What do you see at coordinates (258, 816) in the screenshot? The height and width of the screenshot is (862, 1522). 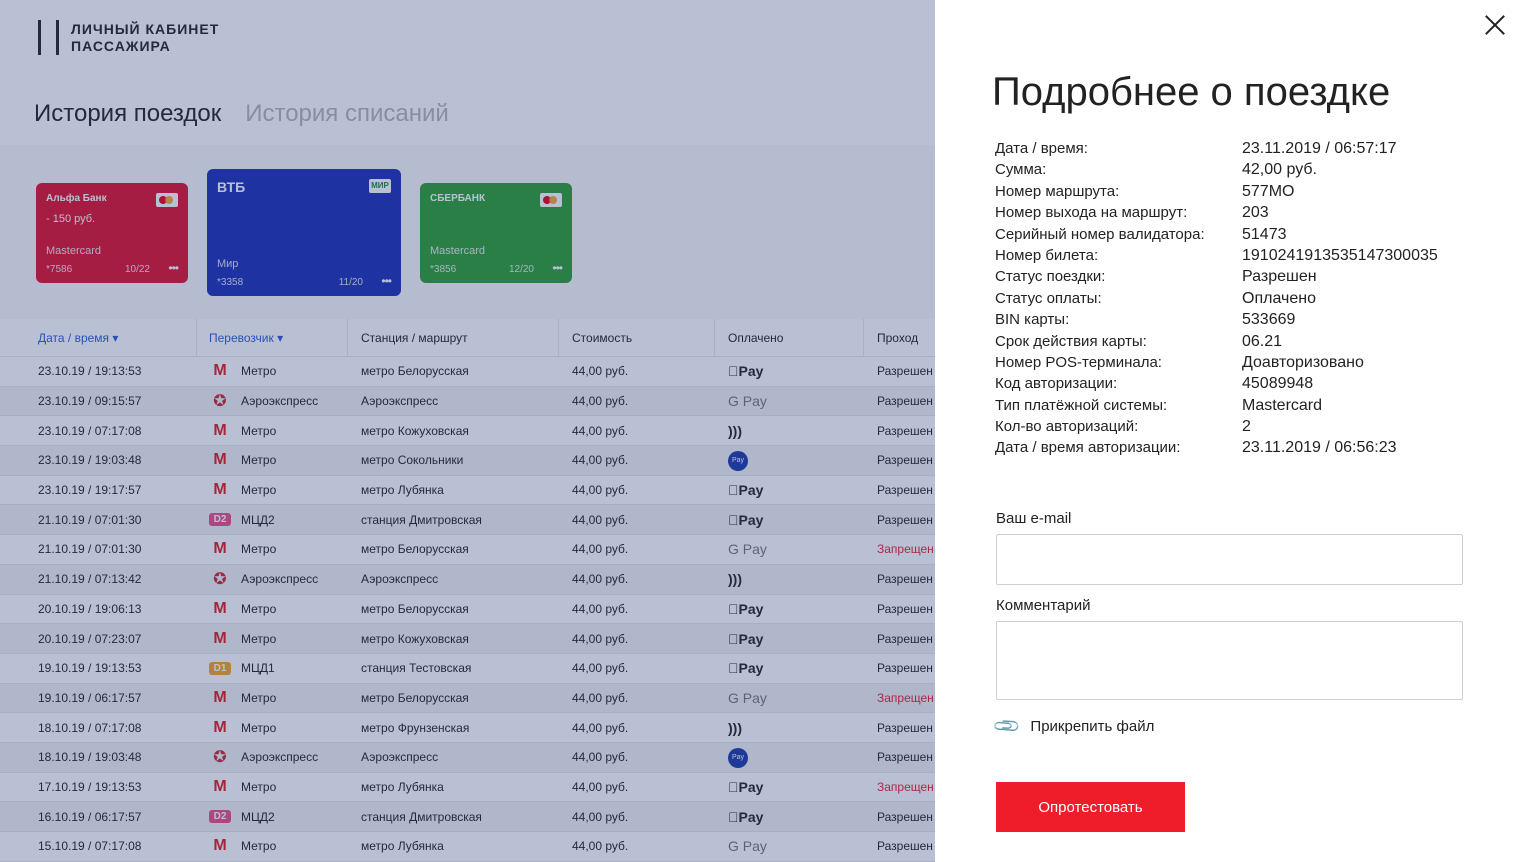 I see `carrier-name: МЦД2` at bounding box center [258, 816].